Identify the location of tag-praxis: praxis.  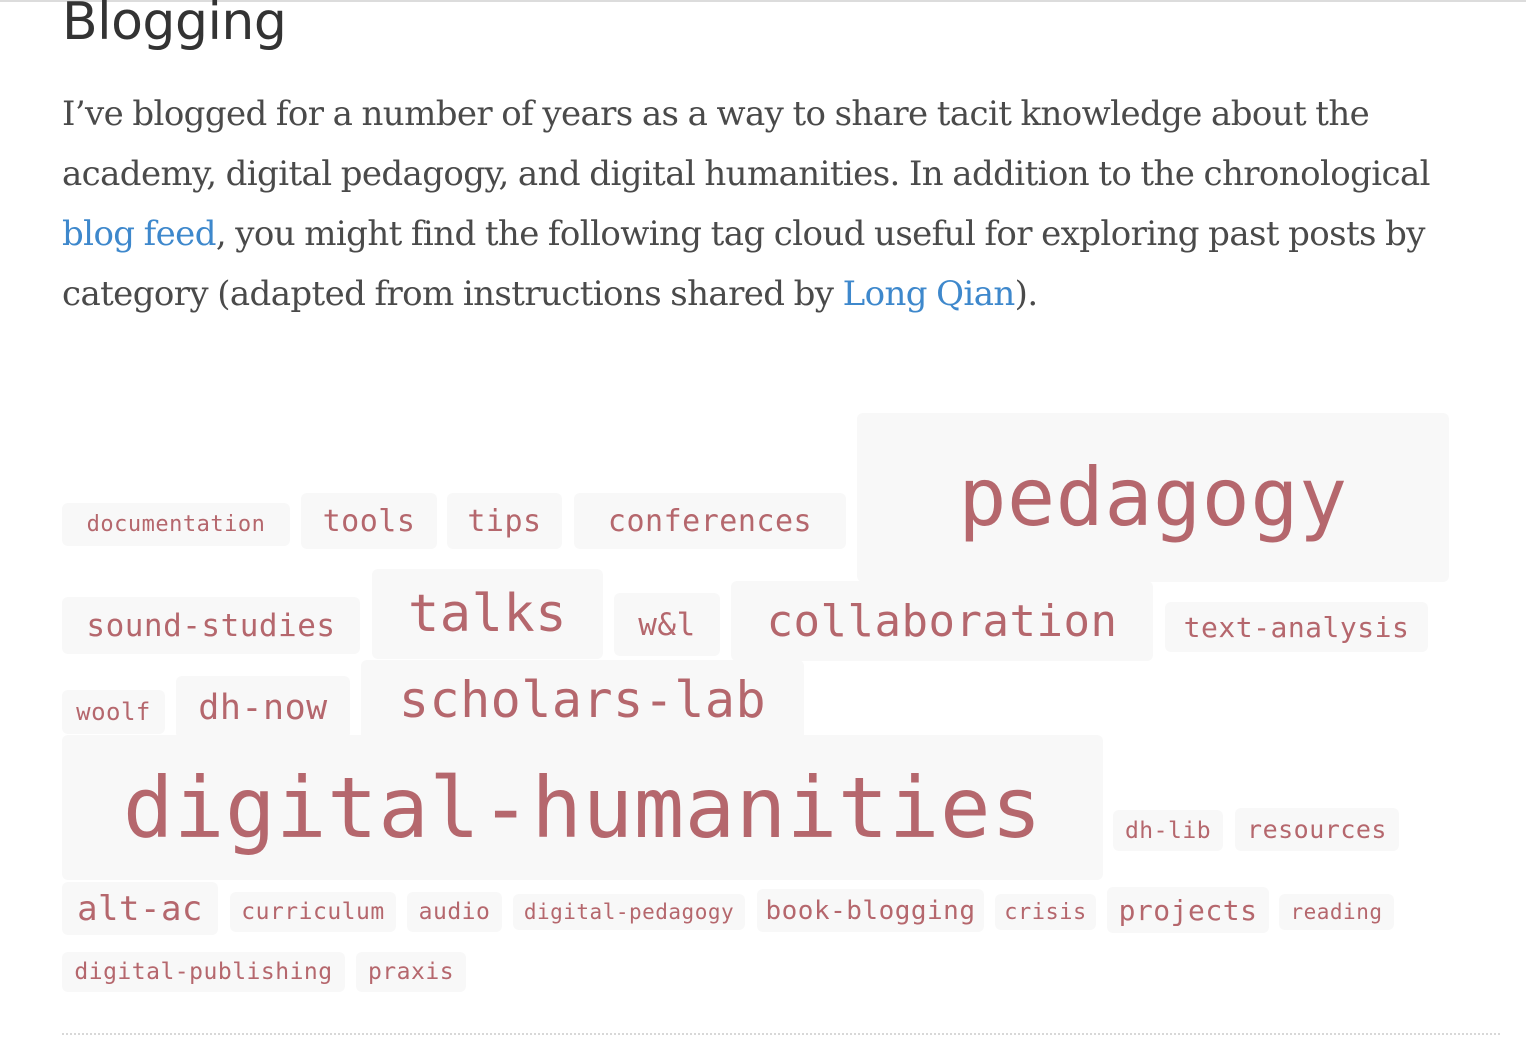
(411, 972).